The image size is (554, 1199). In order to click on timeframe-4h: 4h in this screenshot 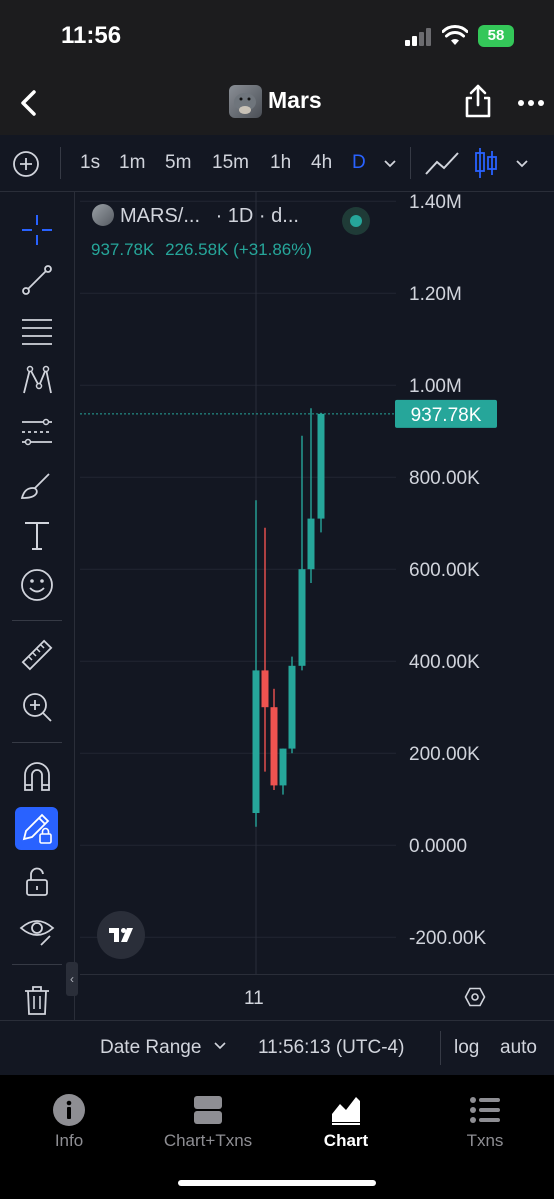, I will do `click(321, 163)`.